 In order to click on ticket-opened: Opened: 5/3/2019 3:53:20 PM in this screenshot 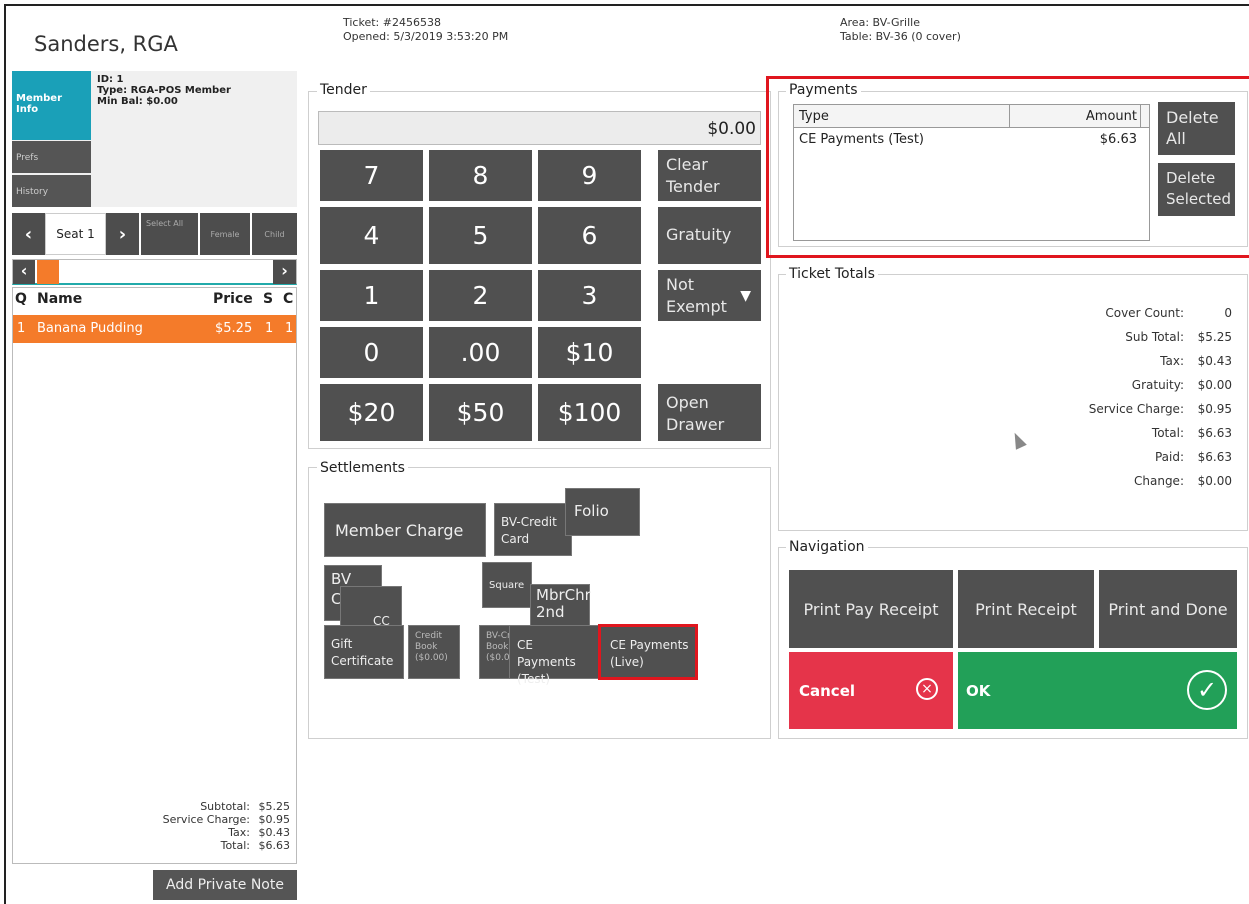, I will do `click(426, 36)`.